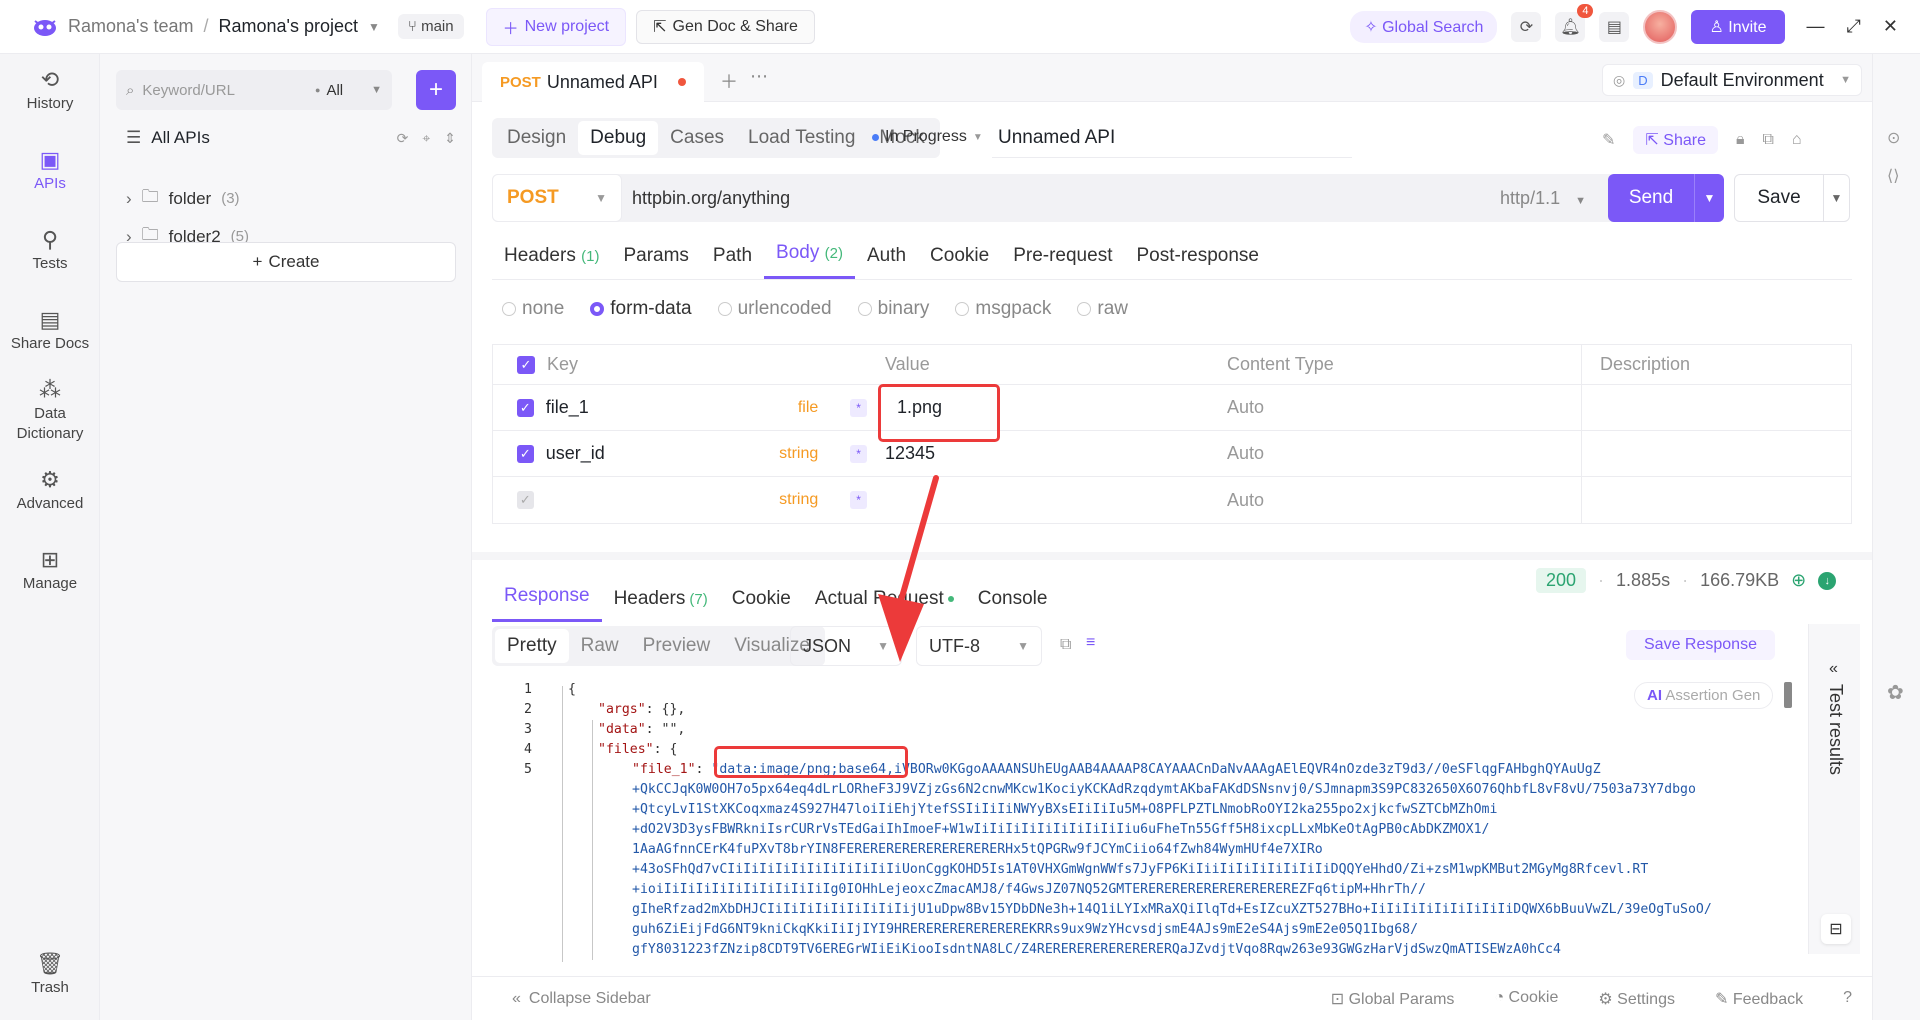 Image resolution: width=1920 pixels, height=1020 pixels. What do you see at coordinates (1393, 999) in the screenshot?
I see `global-params-button: ⊡ Global Params` at bounding box center [1393, 999].